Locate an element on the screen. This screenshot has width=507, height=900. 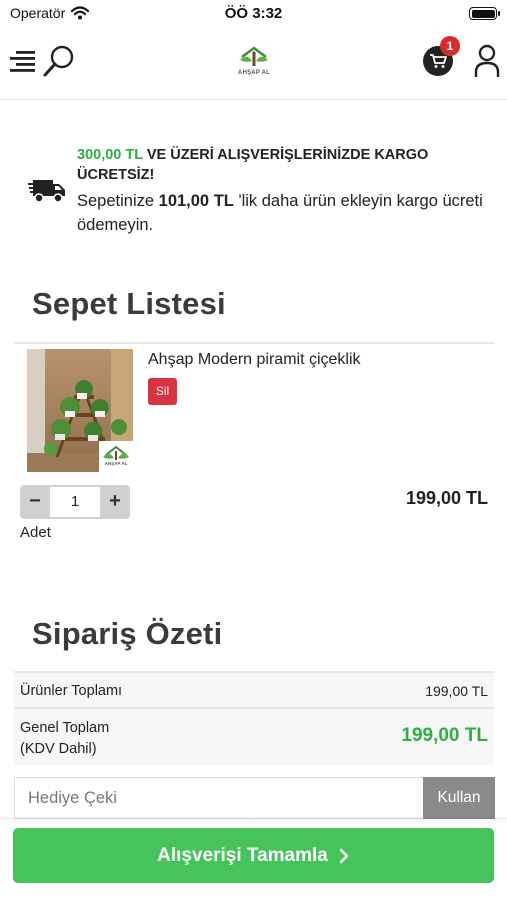
delete-item-button: Sil is located at coordinates (162, 391).